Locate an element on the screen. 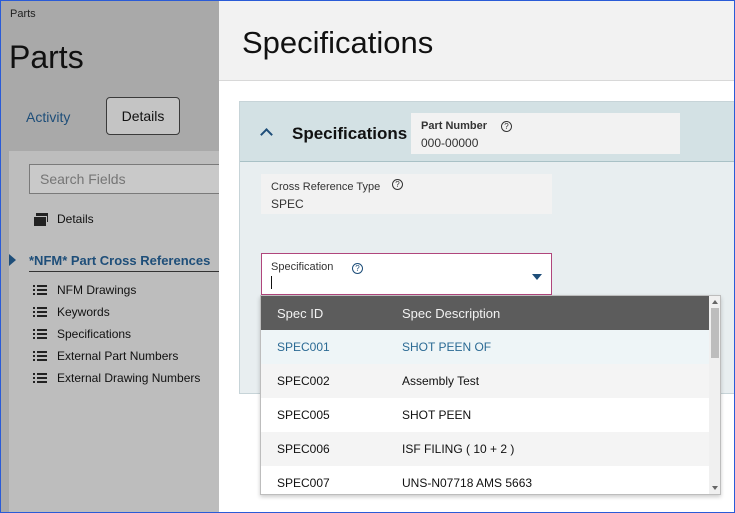  option-spec-description: ISF FILING ( 10 + 2 ) is located at coordinates (458, 449).